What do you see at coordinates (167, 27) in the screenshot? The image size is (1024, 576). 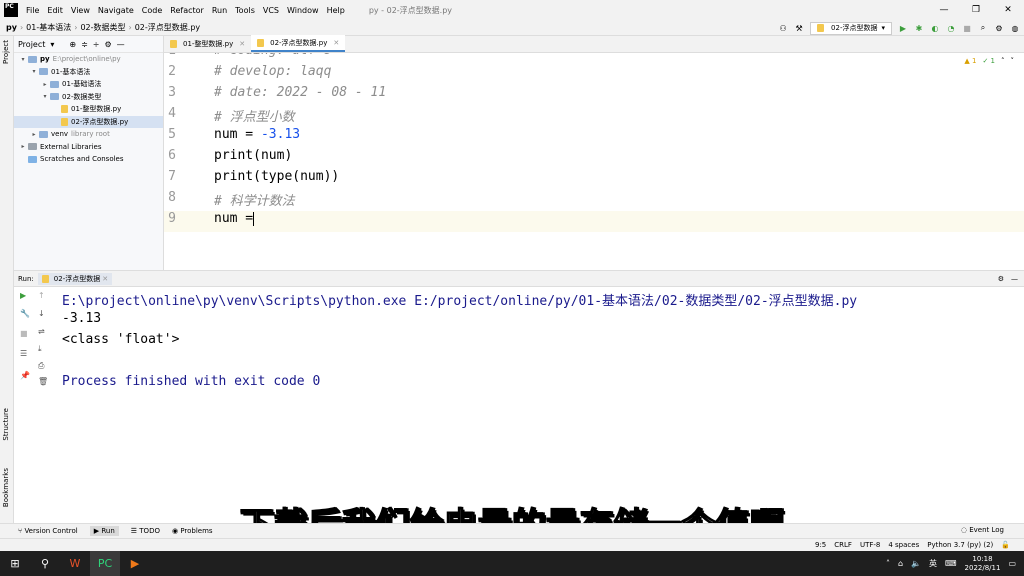 I see `breadcrumb-item: 02-浮点型数据.py` at bounding box center [167, 27].